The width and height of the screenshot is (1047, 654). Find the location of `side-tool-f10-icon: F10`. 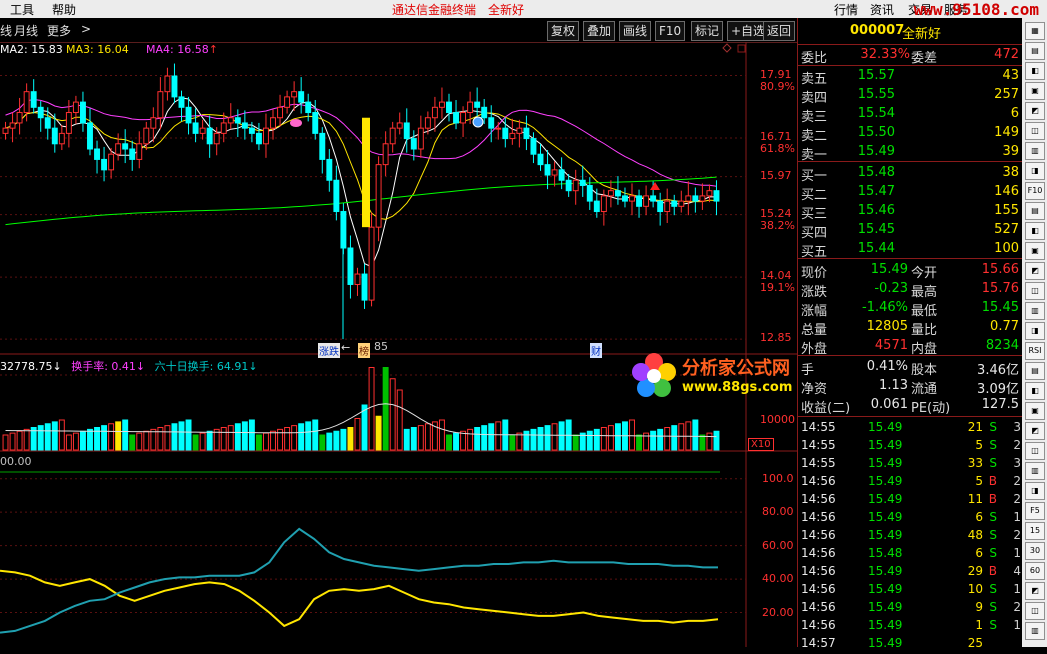

side-tool-f10-icon: F10 is located at coordinates (1035, 191).